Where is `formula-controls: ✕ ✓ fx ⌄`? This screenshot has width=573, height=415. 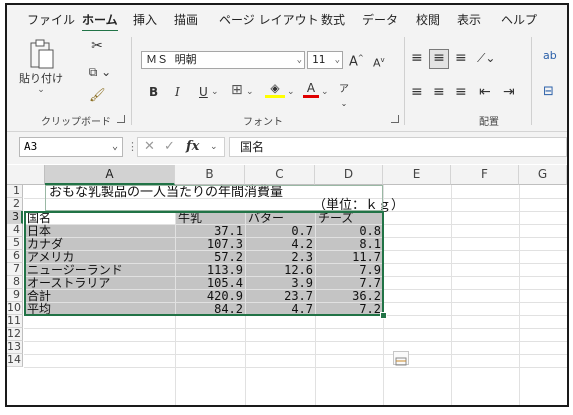 formula-controls: ✕ ✓ fx ⌄ is located at coordinates (181, 147).